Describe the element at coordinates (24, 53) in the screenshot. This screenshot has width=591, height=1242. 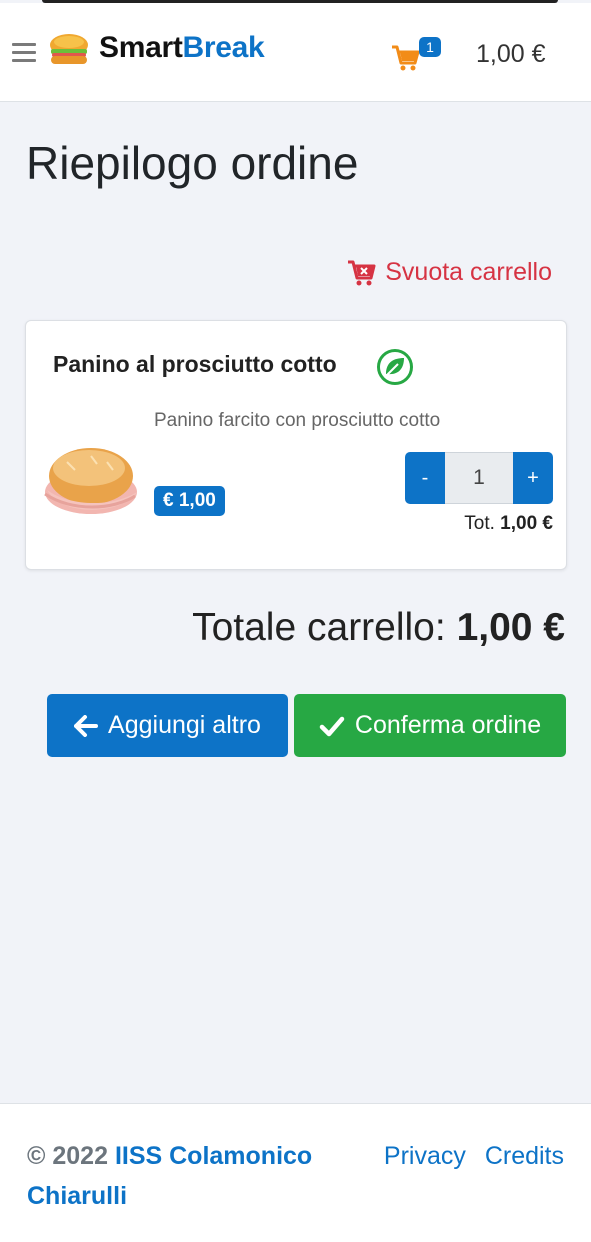
I see `menu-icon` at that location.